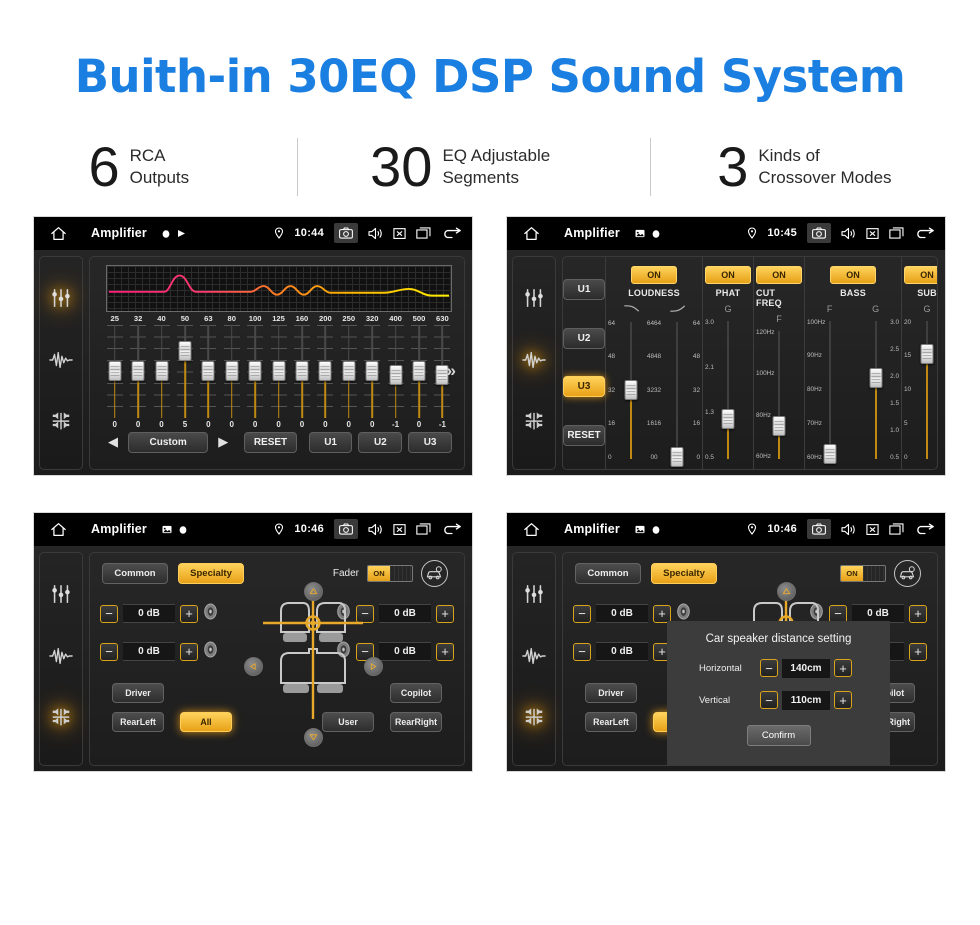  I want to click on direction-right-button, so click(373, 666).